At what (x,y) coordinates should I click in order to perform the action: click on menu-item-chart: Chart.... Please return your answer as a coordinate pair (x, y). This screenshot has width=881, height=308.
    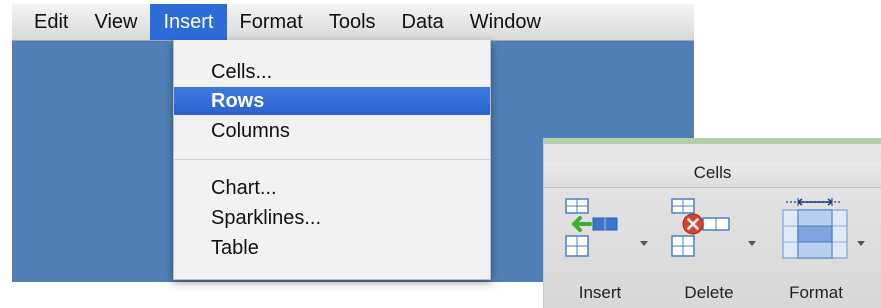
    Looking at the image, I should click on (332, 188).